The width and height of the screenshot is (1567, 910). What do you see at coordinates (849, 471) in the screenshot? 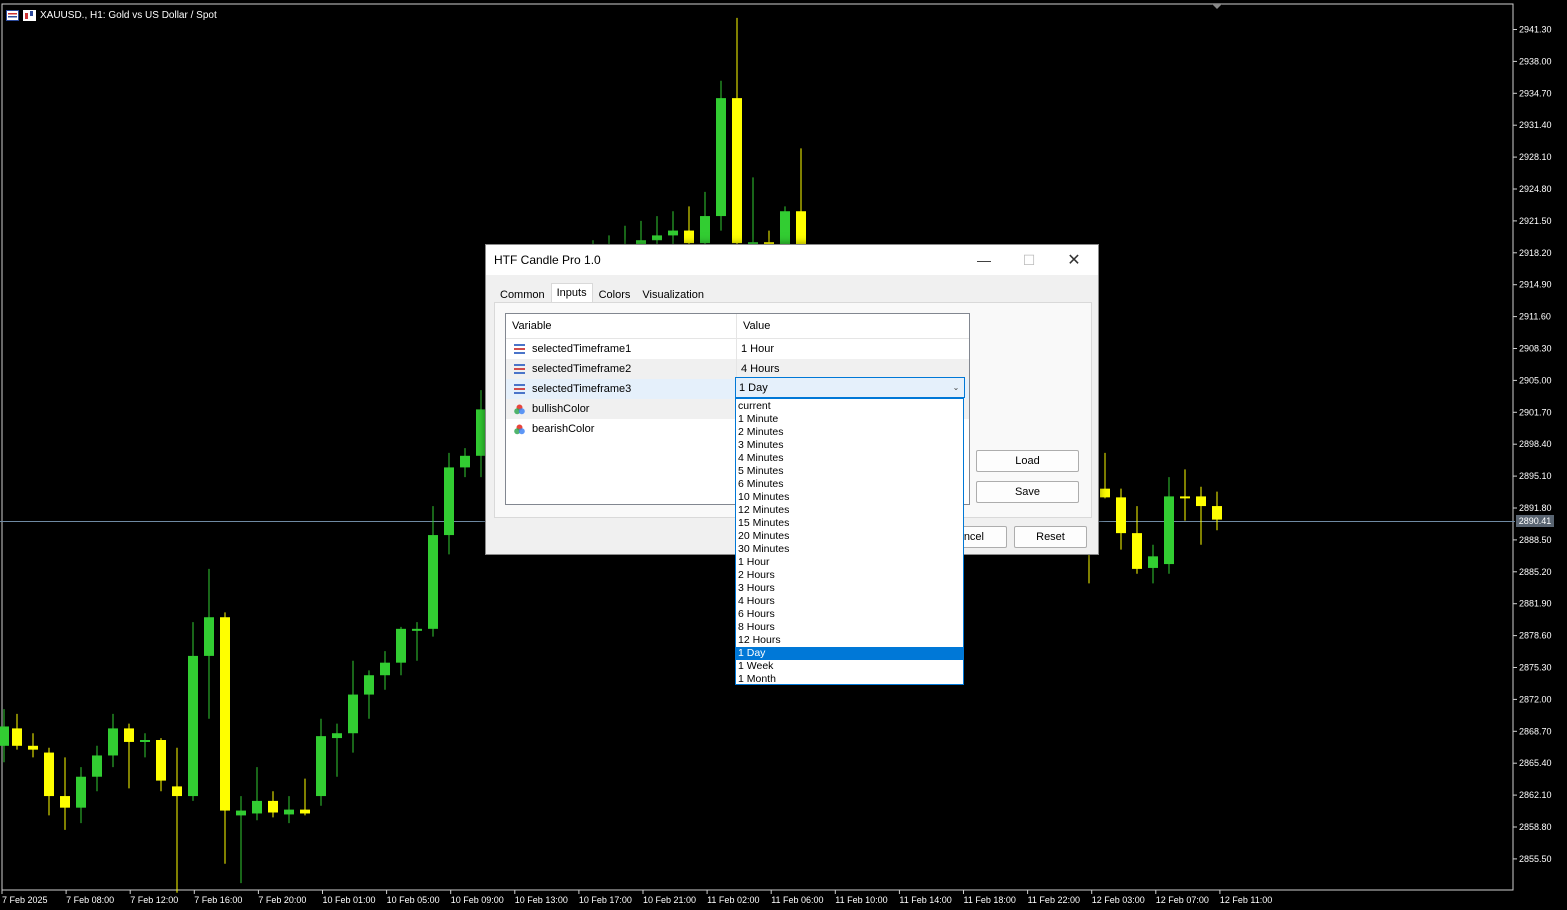
I see `dropdown-option: 5 Minutes` at bounding box center [849, 471].